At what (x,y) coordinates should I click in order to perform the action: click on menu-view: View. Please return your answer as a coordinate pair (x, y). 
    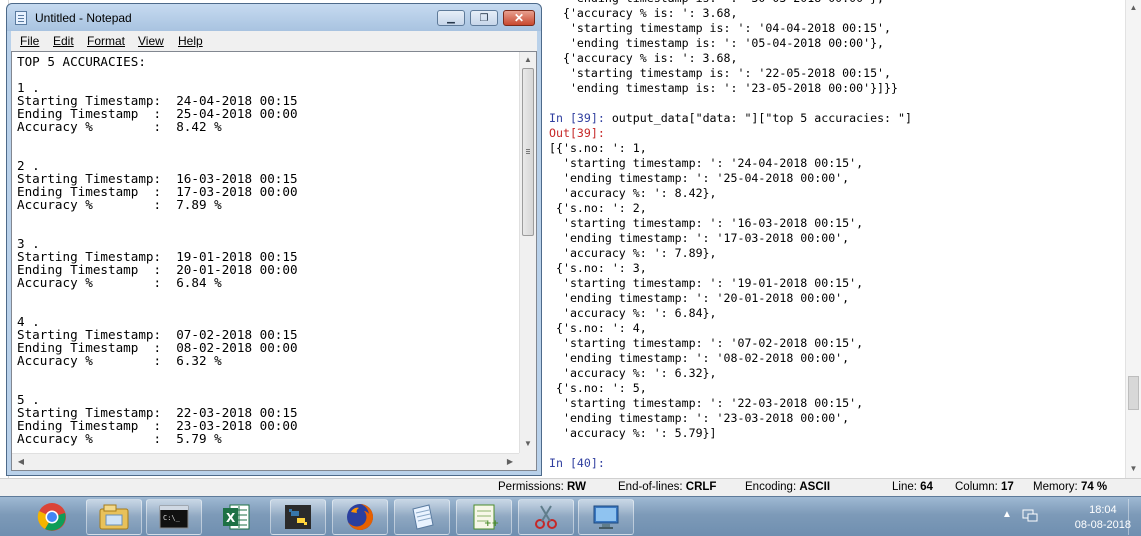
    Looking at the image, I should click on (151, 41).